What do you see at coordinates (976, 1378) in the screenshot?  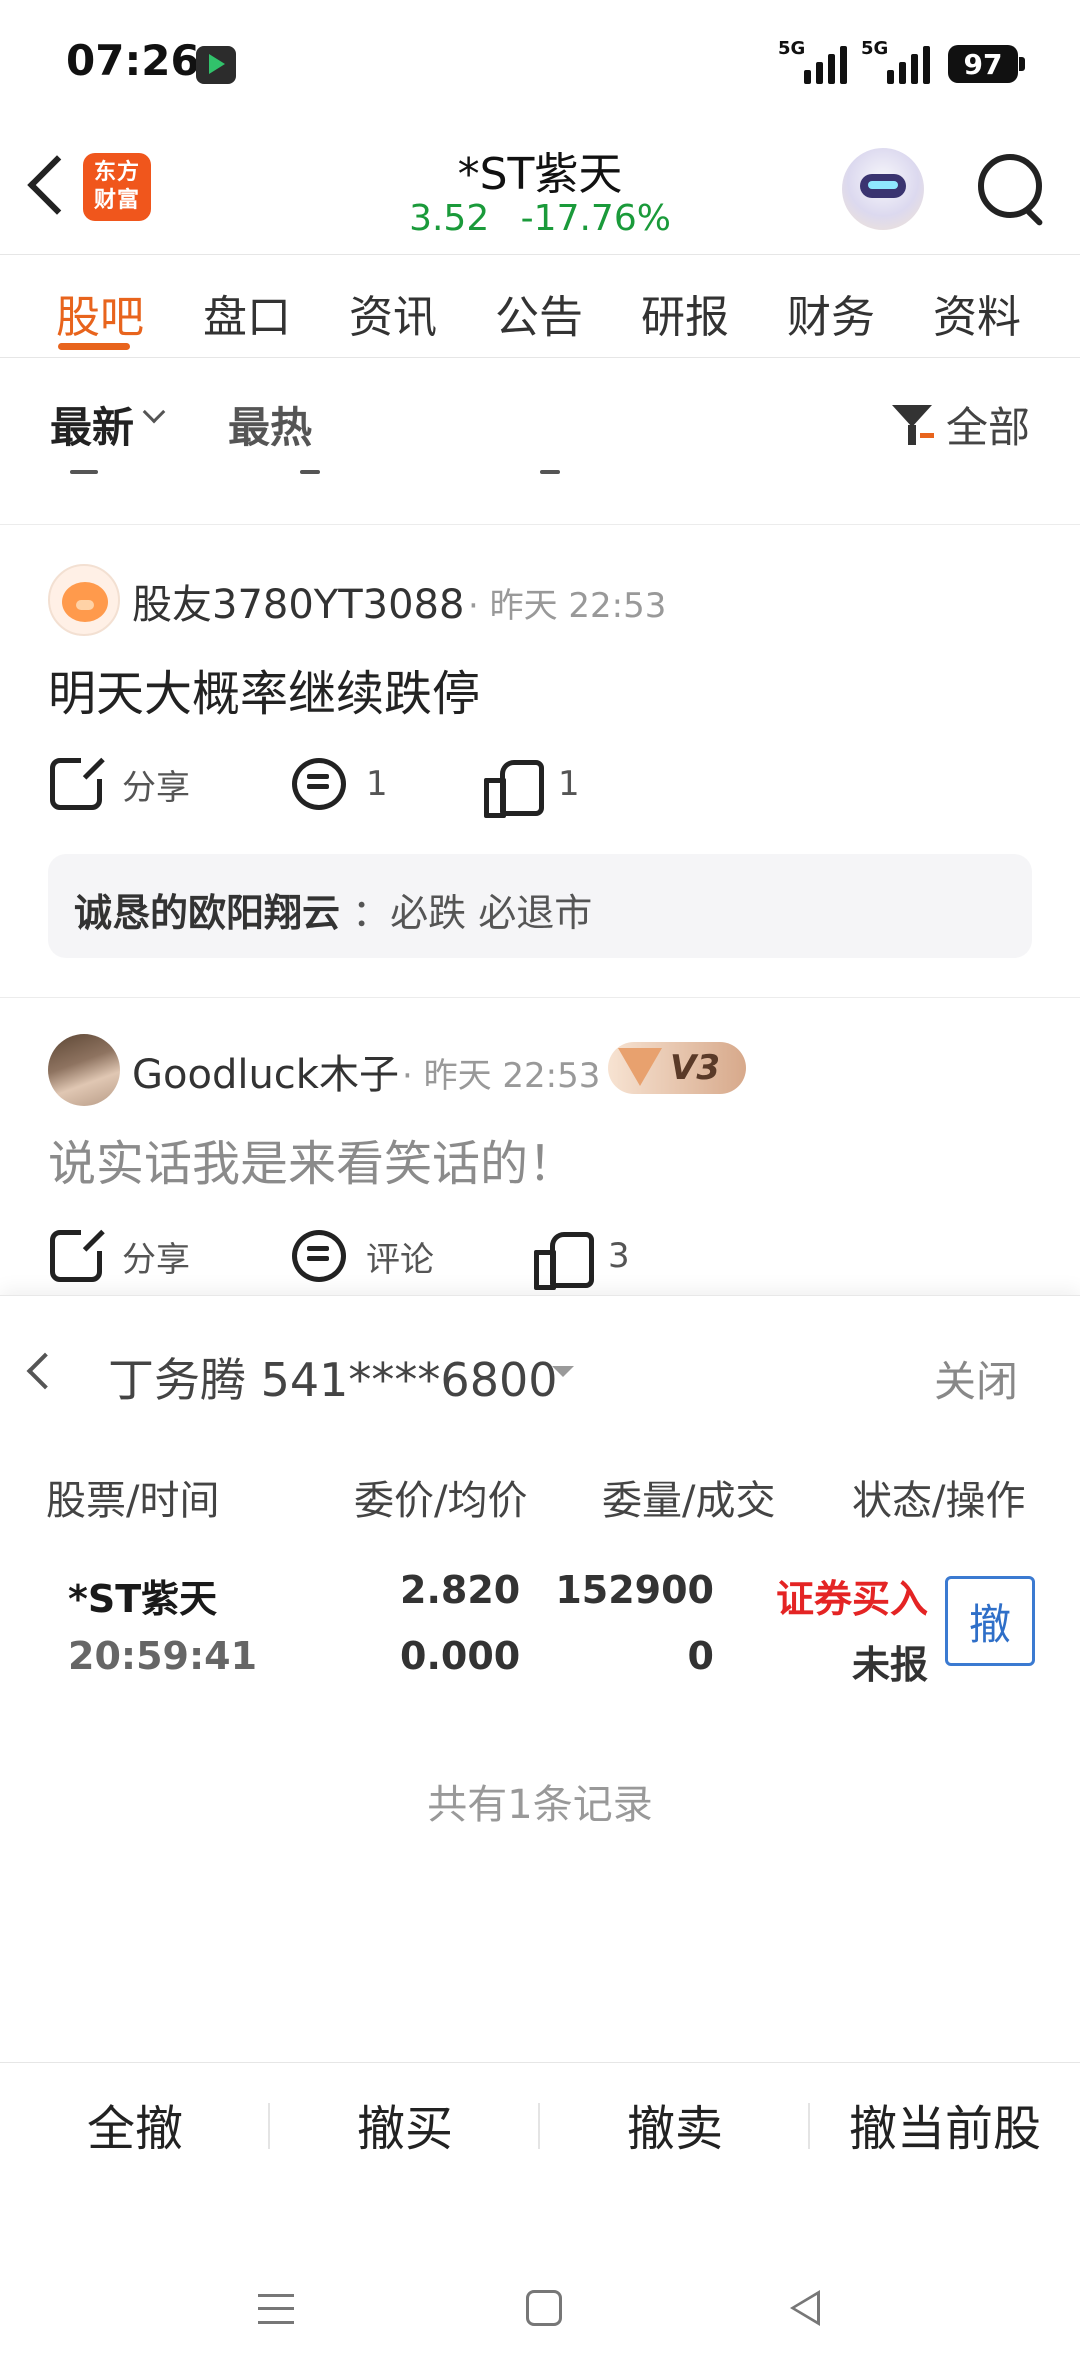 I see `close-button: 关闭` at bounding box center [976, 1378].